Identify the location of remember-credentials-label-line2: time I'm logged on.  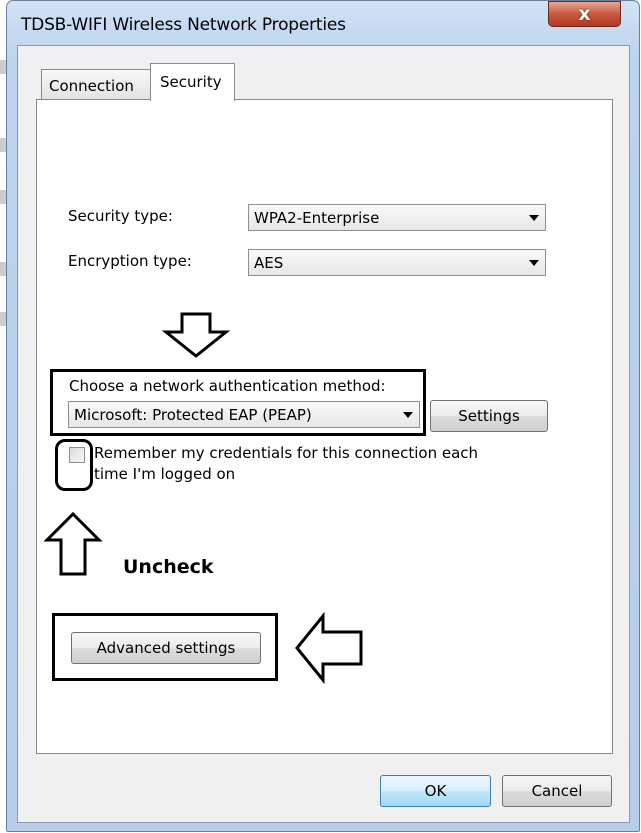
(165, 474).